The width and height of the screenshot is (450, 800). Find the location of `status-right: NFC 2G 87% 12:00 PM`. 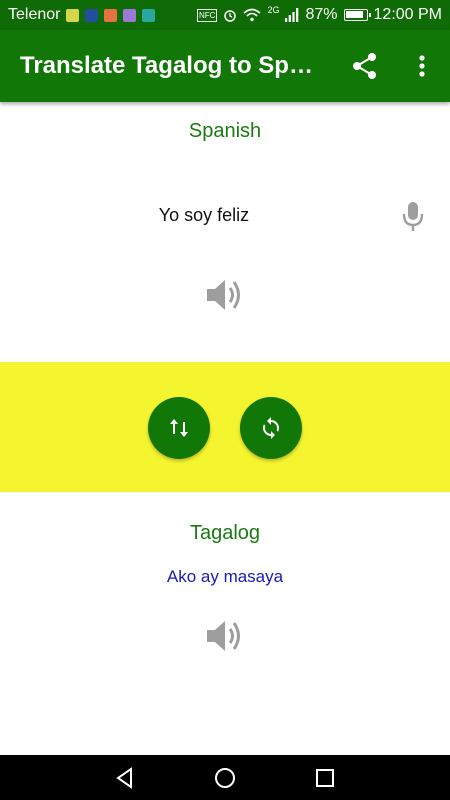

status-right: NFC 2G 87% 12:00 PM is located at coordinates (319, 14).